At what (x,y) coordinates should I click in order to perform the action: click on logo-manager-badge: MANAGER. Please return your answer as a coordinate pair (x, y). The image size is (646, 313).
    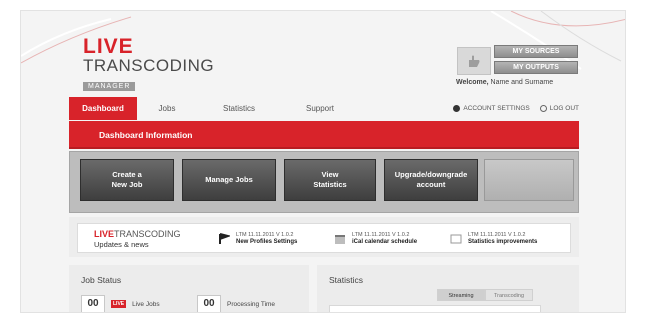
    Looking at the image, I should click on (109, 86).